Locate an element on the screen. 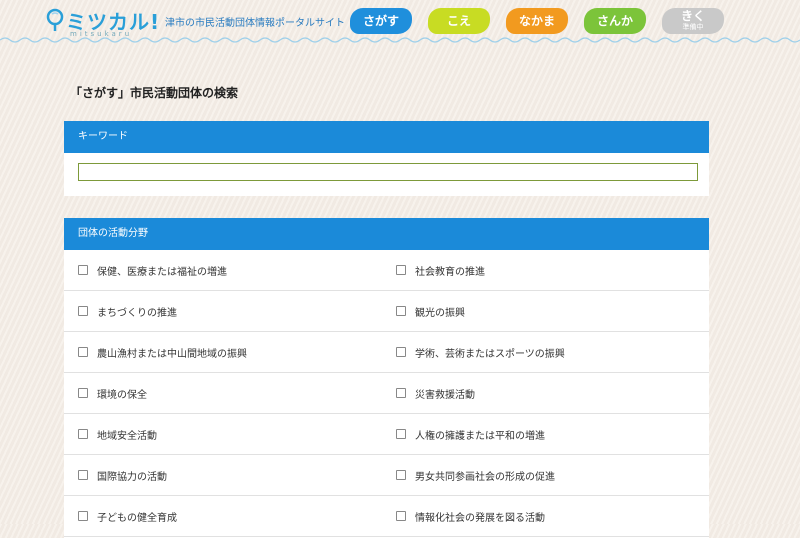 The image size is (800, 538). category-option: 地域安全活動 is located at coordinates (117, 434).